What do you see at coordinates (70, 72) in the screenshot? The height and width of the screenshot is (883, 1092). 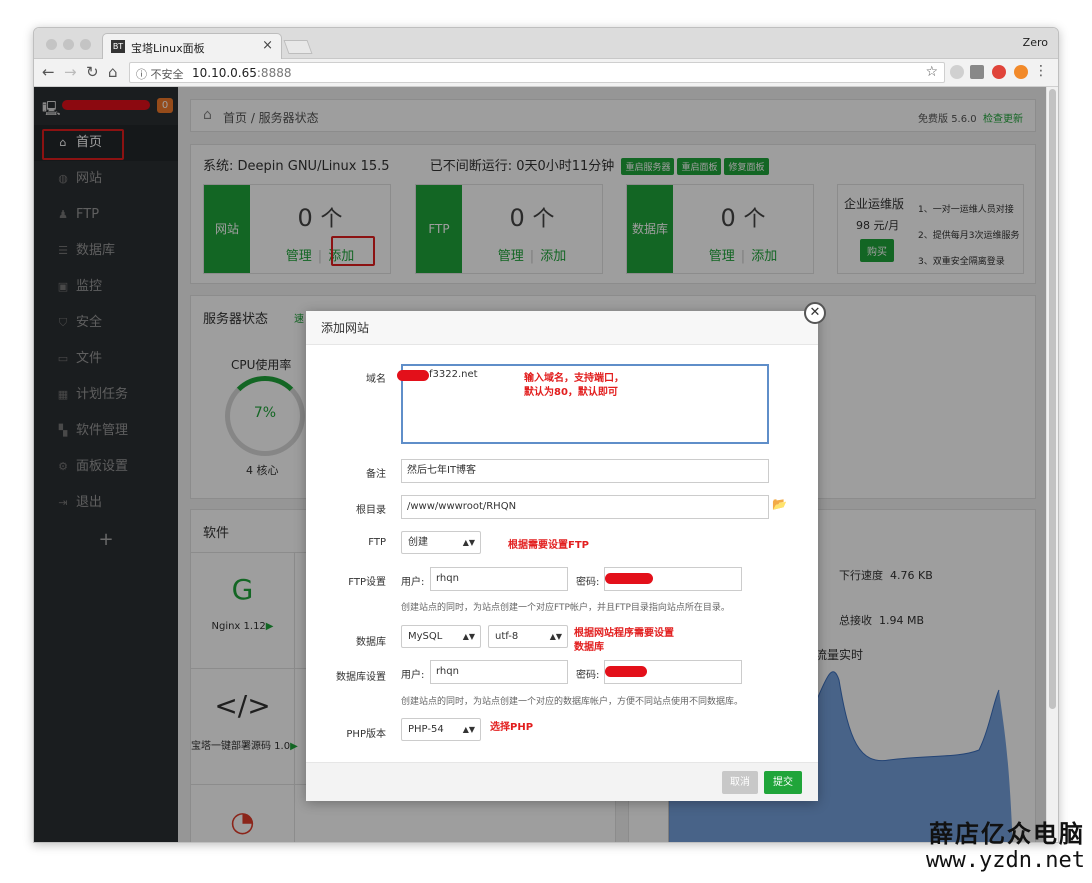 I see `forward-icon: →` at bounding box center [70, 72].